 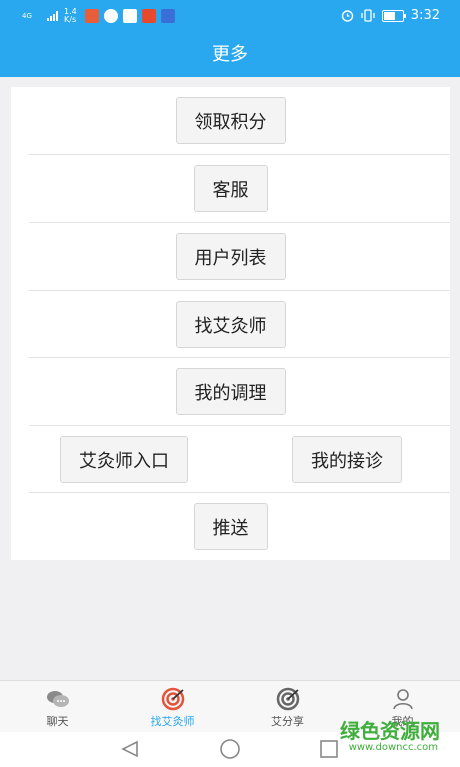 I want to click on status-bar: 4G 1.4 K/s 3:32, so click(x=230, y=16).